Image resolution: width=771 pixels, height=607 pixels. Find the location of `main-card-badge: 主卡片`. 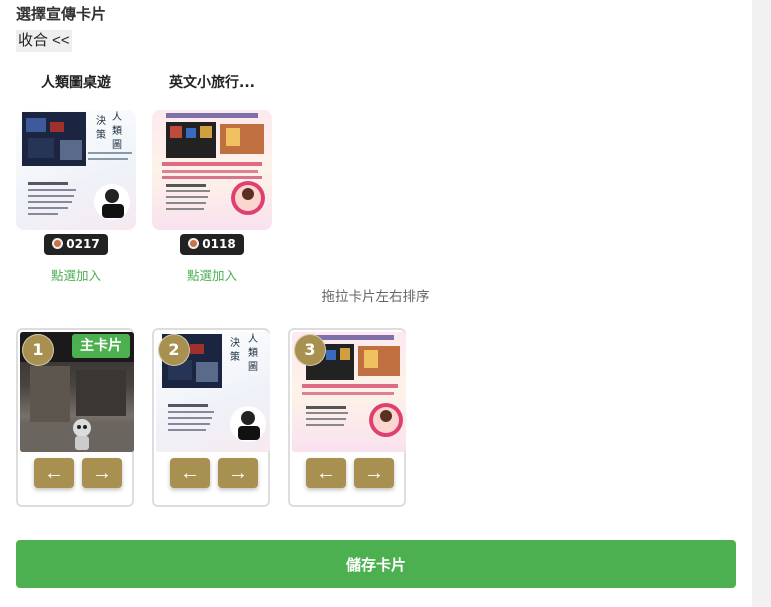

main-card-badge: 主卡片 is located at coordinates (101, 346).